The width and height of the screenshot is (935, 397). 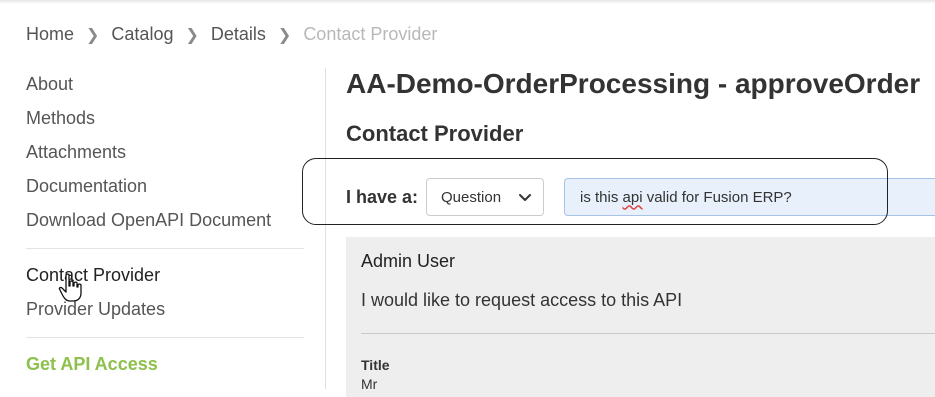 I want to click on sidebar-item-documentation: Documentation, so click(x=165, y=189).